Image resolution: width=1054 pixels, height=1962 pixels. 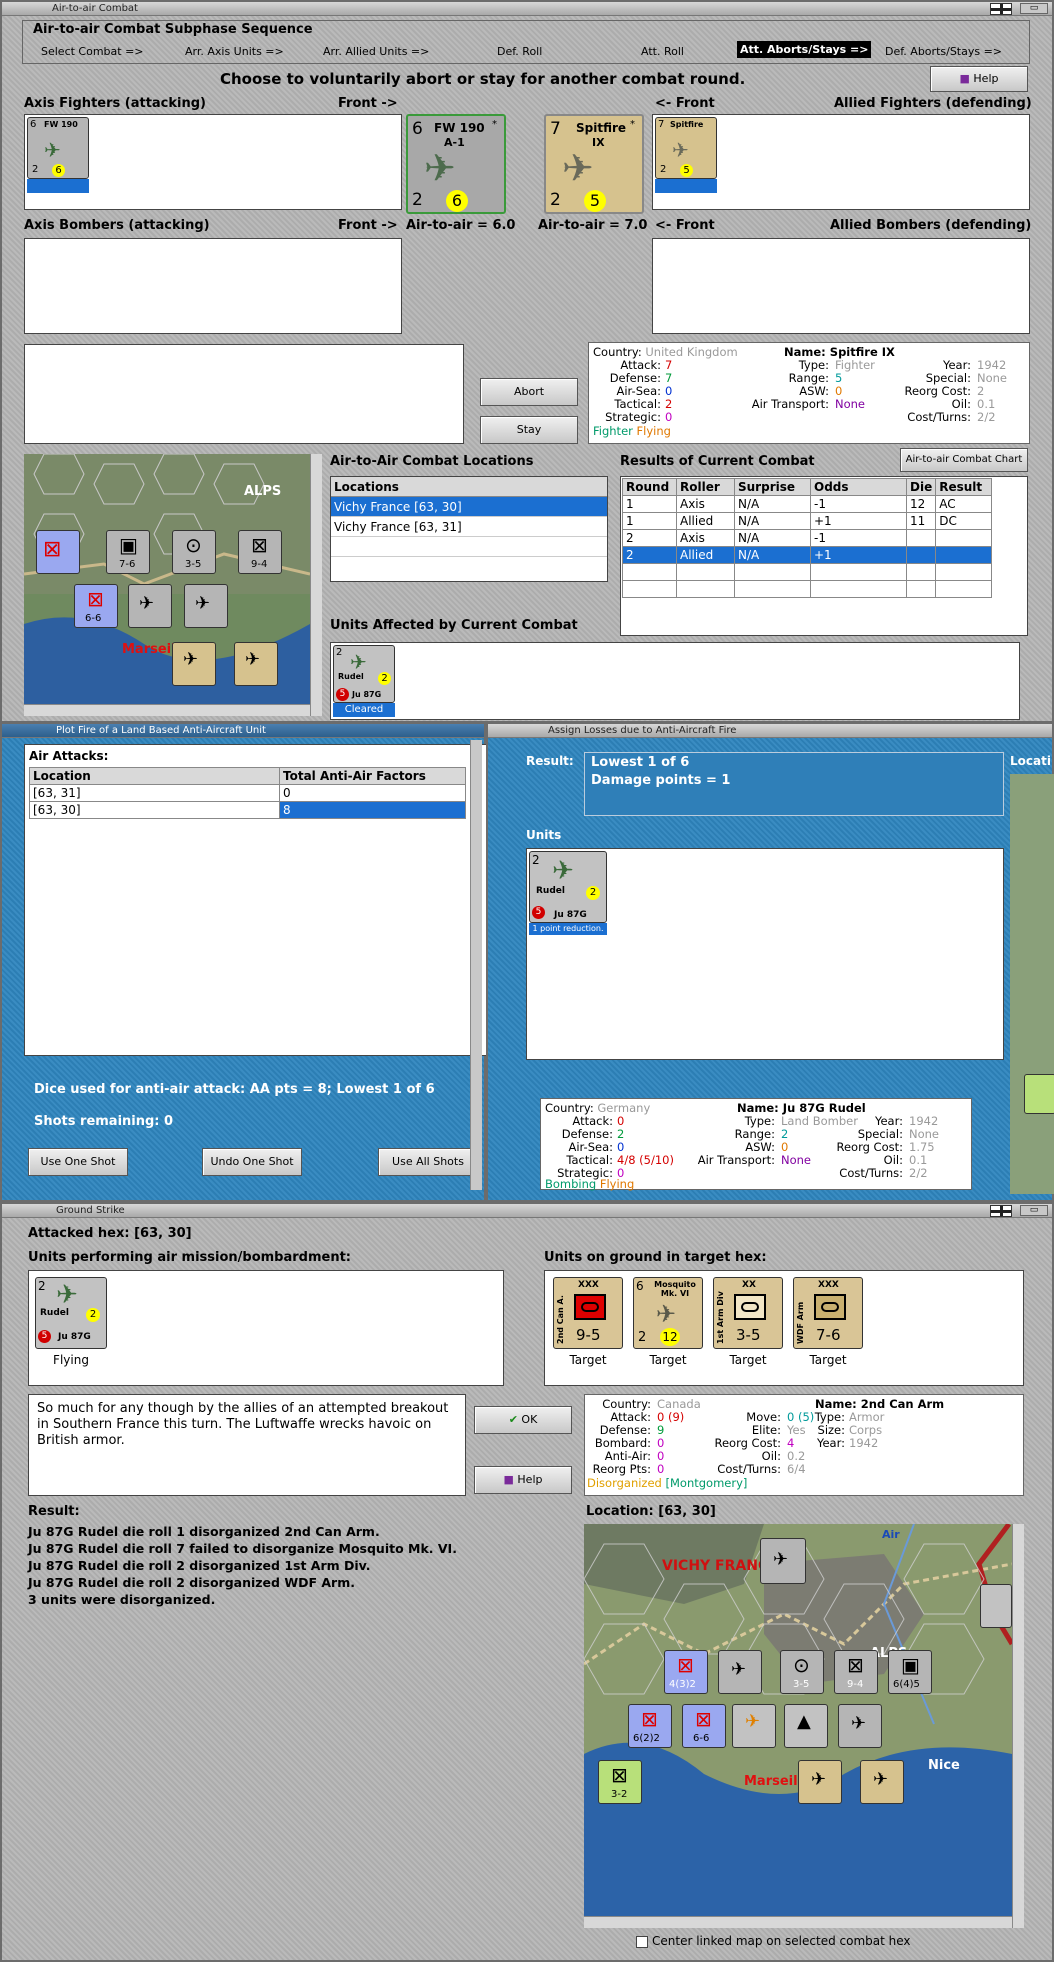 I want to click on losses-units-list: 2 ✈ Rudel 5 Ju 87G 2 1 point reduction., so click(x=765, y=954).